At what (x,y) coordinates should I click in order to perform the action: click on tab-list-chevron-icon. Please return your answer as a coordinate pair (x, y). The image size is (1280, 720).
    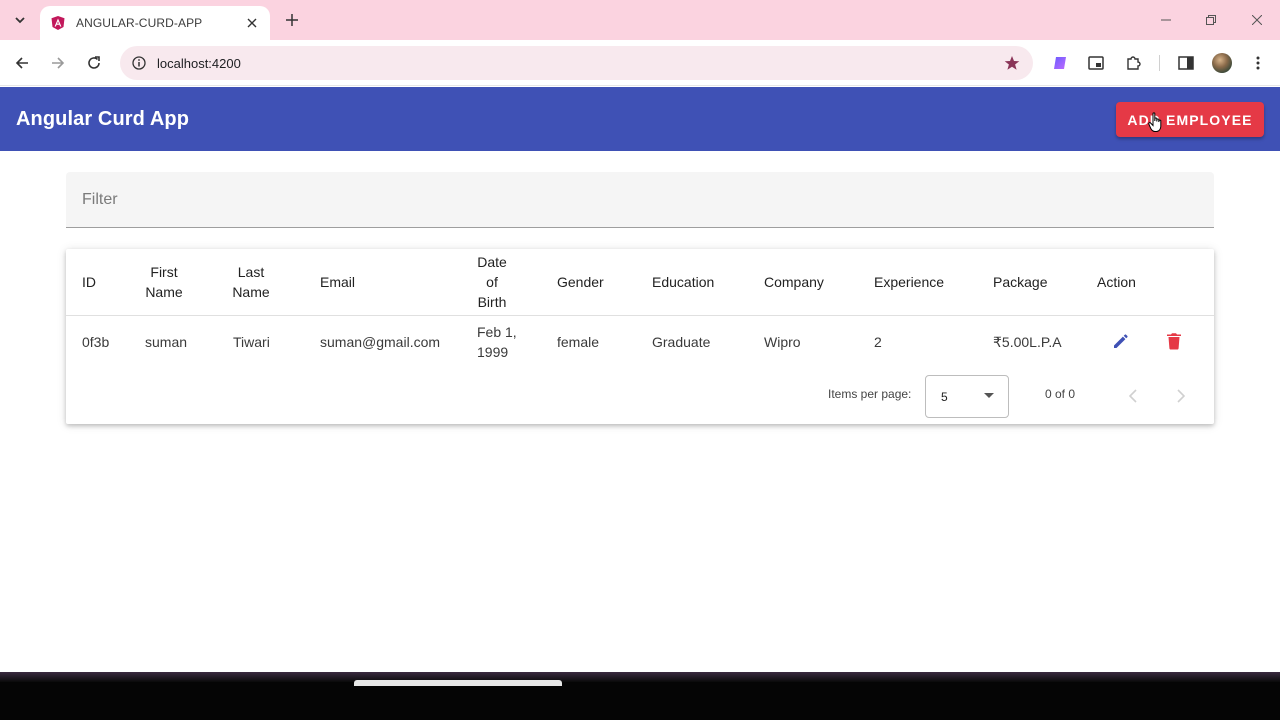
    Looking at the image, I should click on (20, 20).